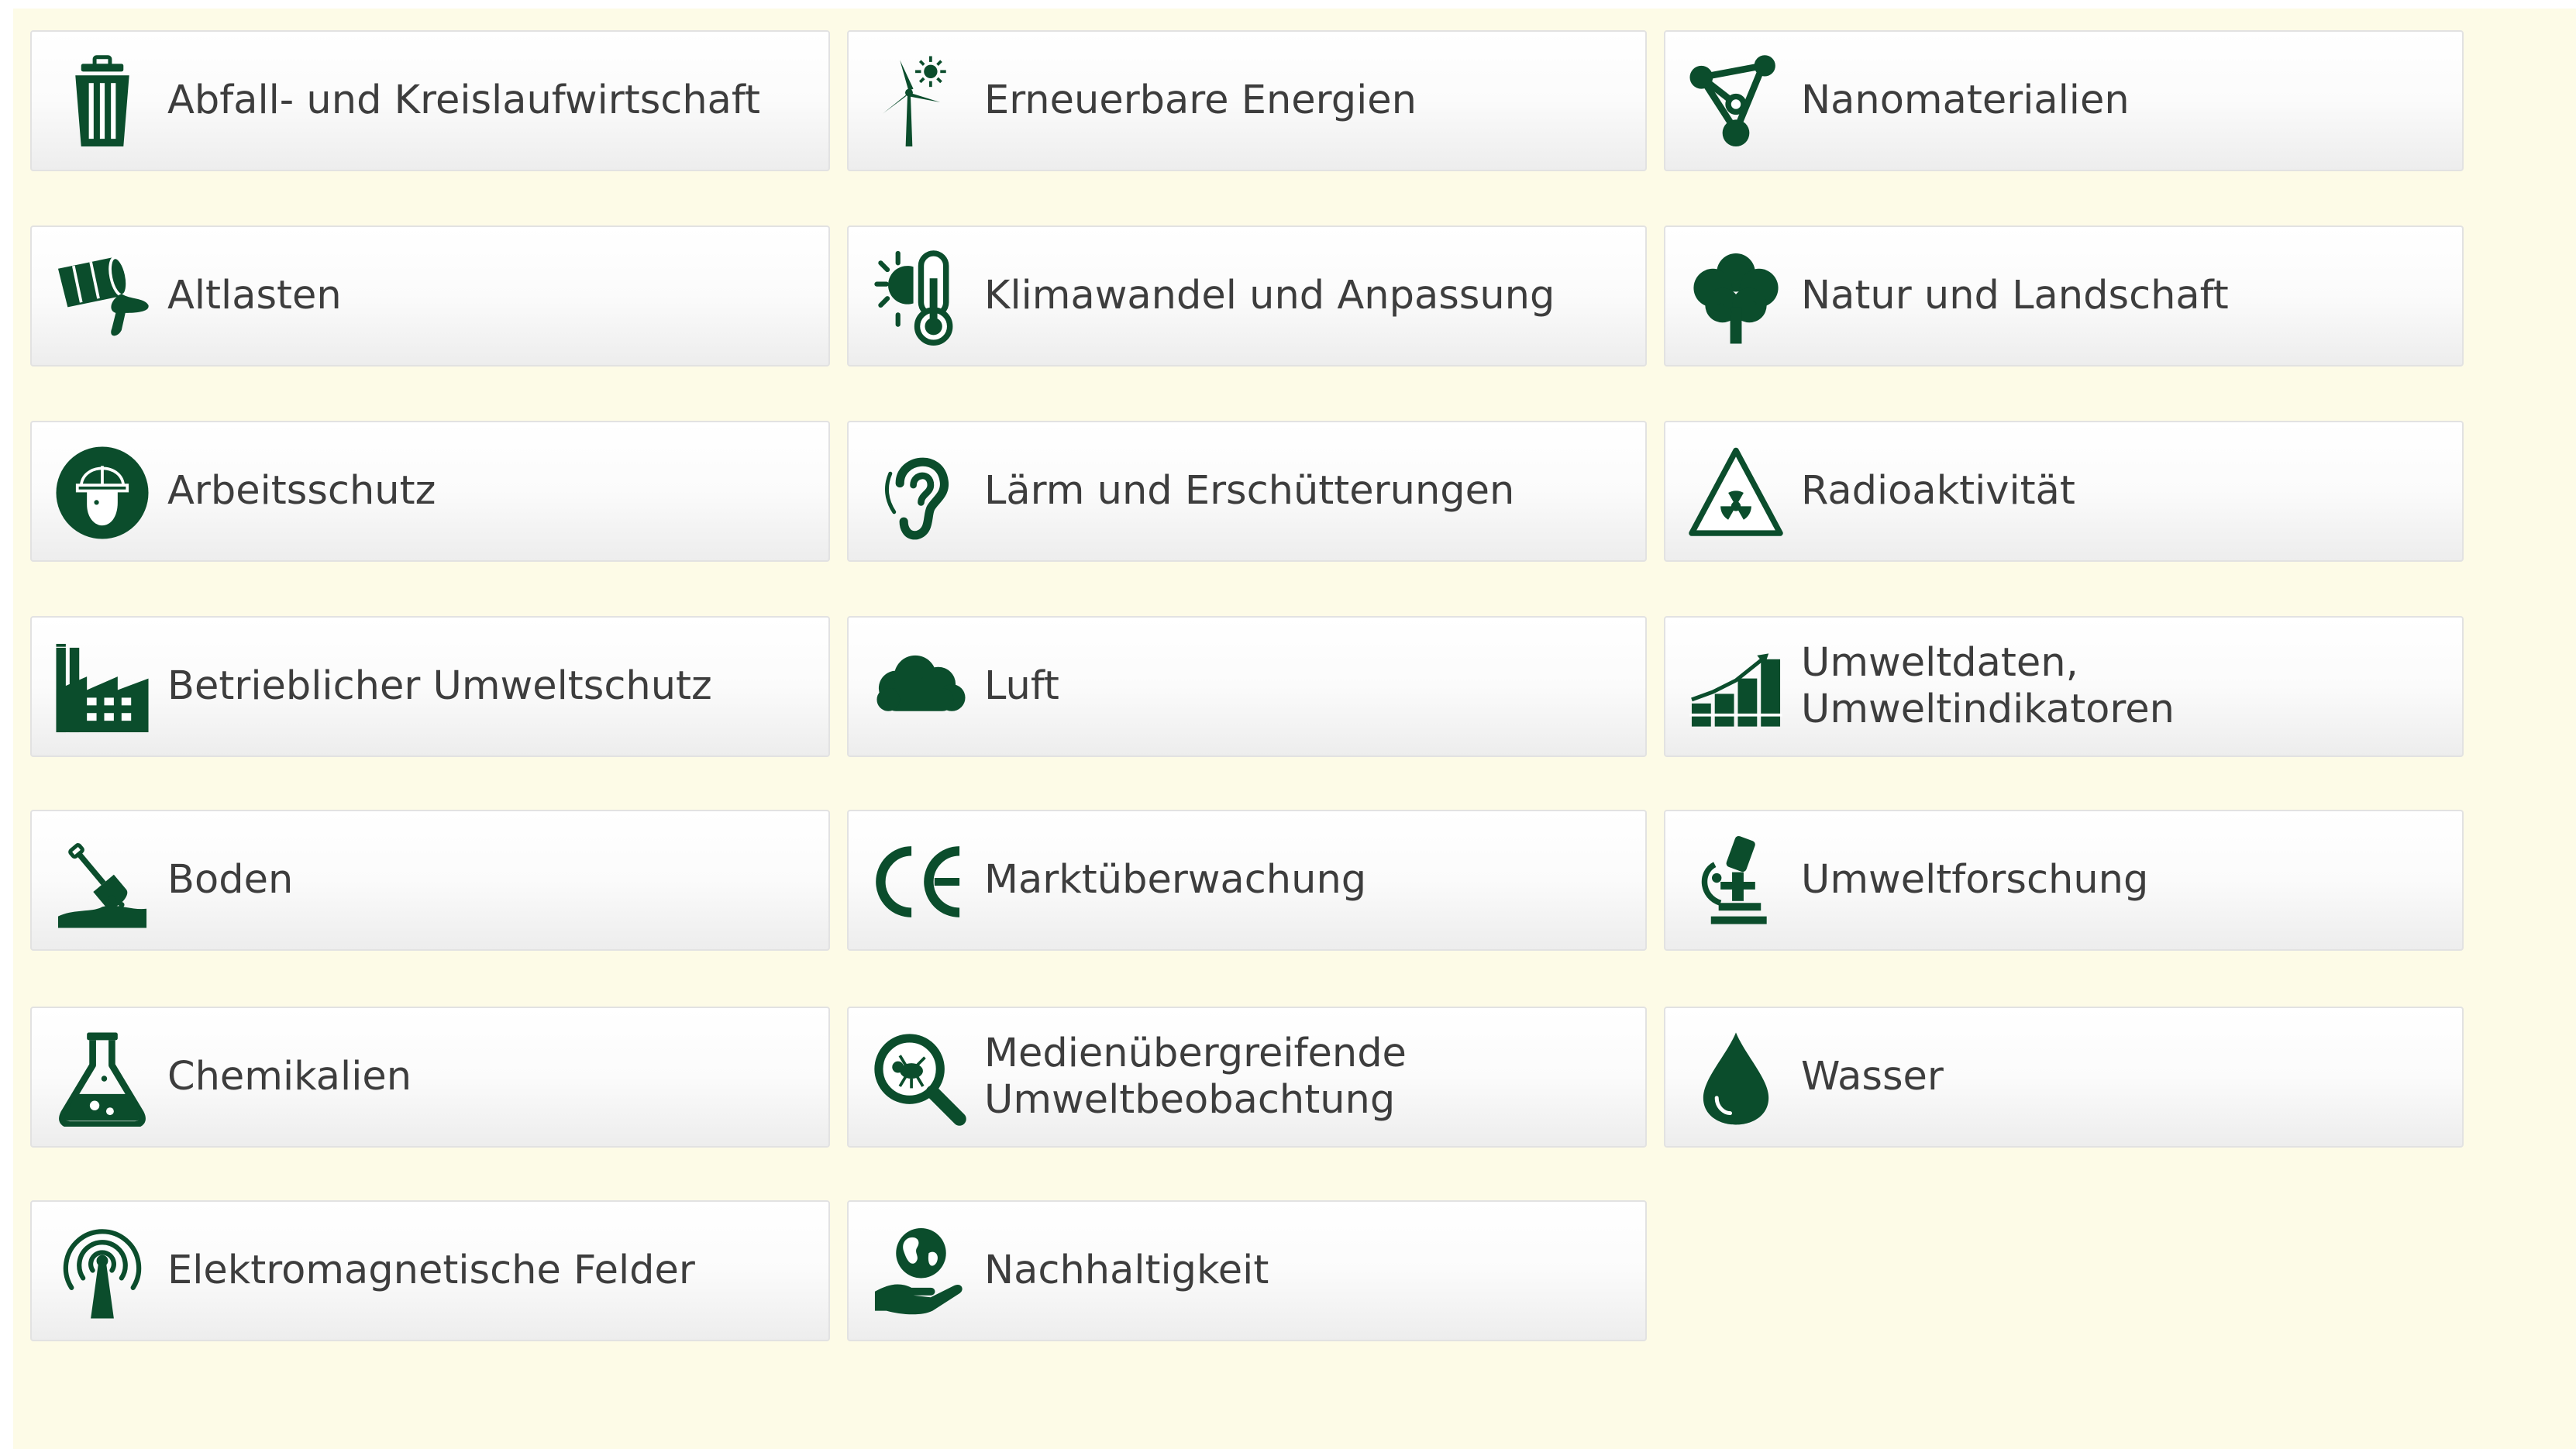 The width and height of the screenshot is (2576, 1449). Describe the element at coordinates (102, 102) in the screenshot. I see `trash-bin-icon` at that location.